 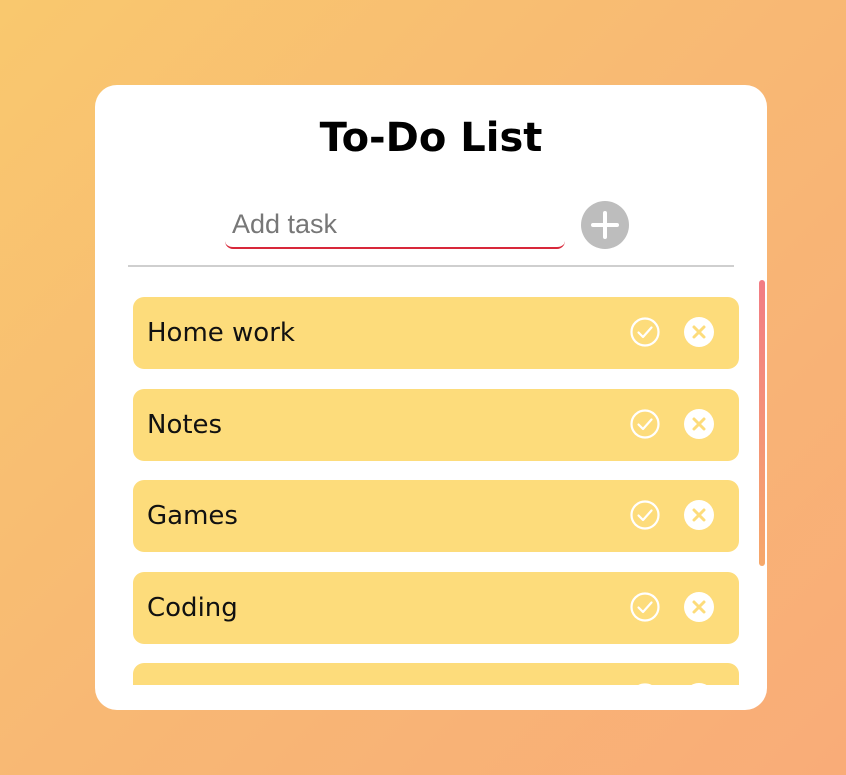 What do you see at coordinates (431, 138) in the screenshot?
I see `page-title: To-Do List` at bounding box center [431, 138].